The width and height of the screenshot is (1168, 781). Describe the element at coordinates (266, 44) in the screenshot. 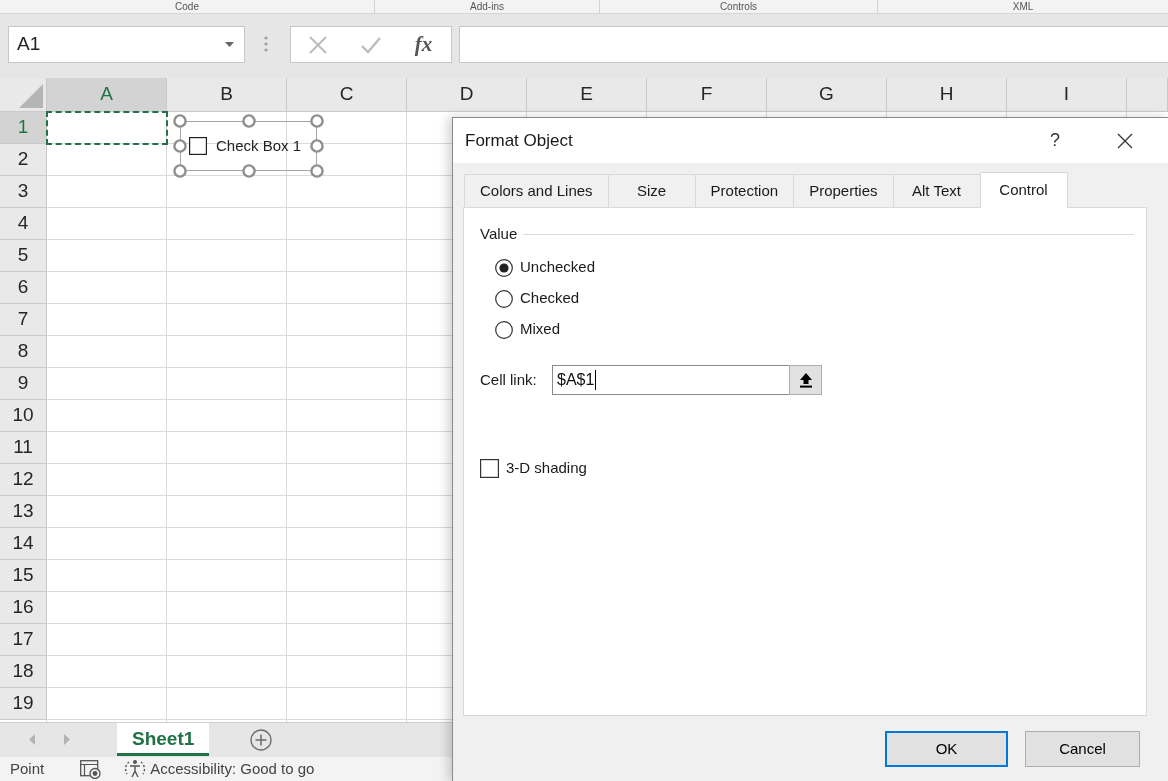

I see `grip-icon` at that location.